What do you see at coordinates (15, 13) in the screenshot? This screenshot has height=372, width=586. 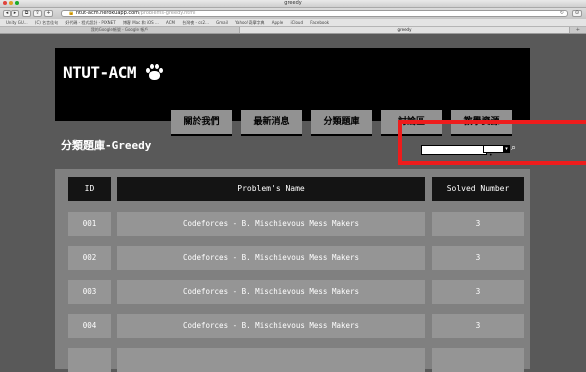 I see `forward-button: ▸` at bounding box center [15, 13].